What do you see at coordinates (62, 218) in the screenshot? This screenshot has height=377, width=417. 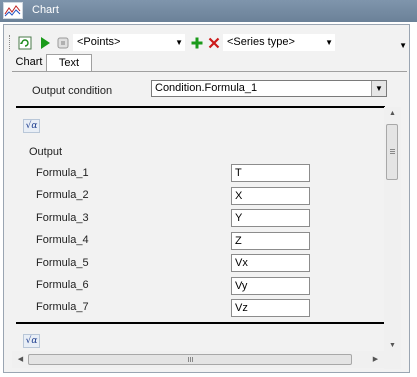 I see `formula-label: Formula_3` at bounding box center [62, 218].